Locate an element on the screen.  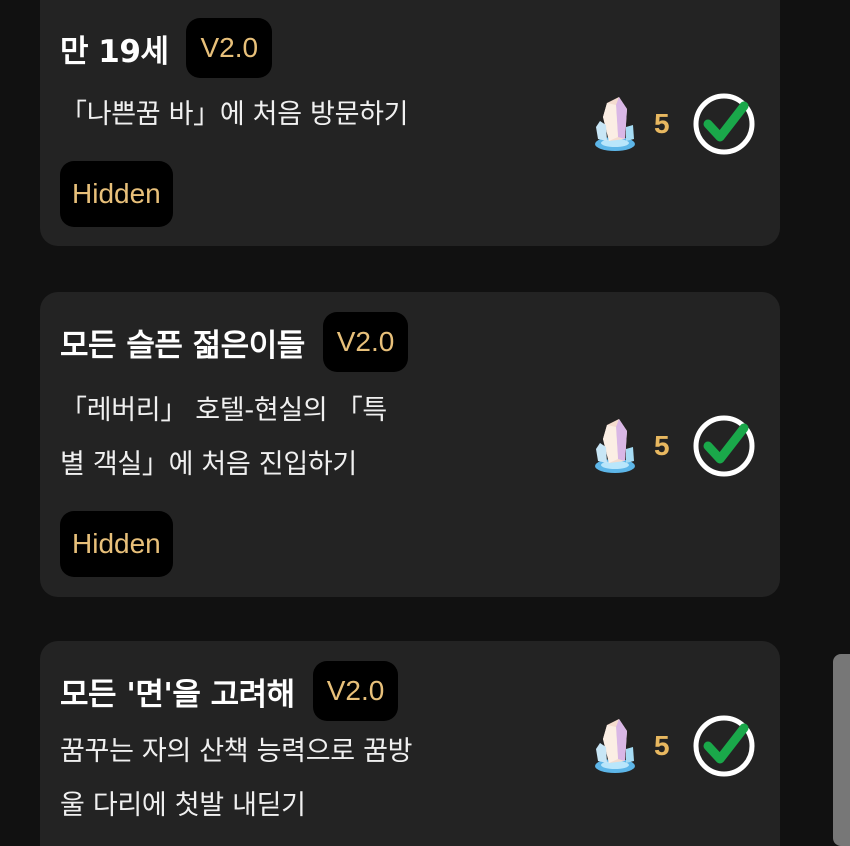
achievement-header: 모든 '면'을 고려해 V2.0 is located at coordinates (229, 691).